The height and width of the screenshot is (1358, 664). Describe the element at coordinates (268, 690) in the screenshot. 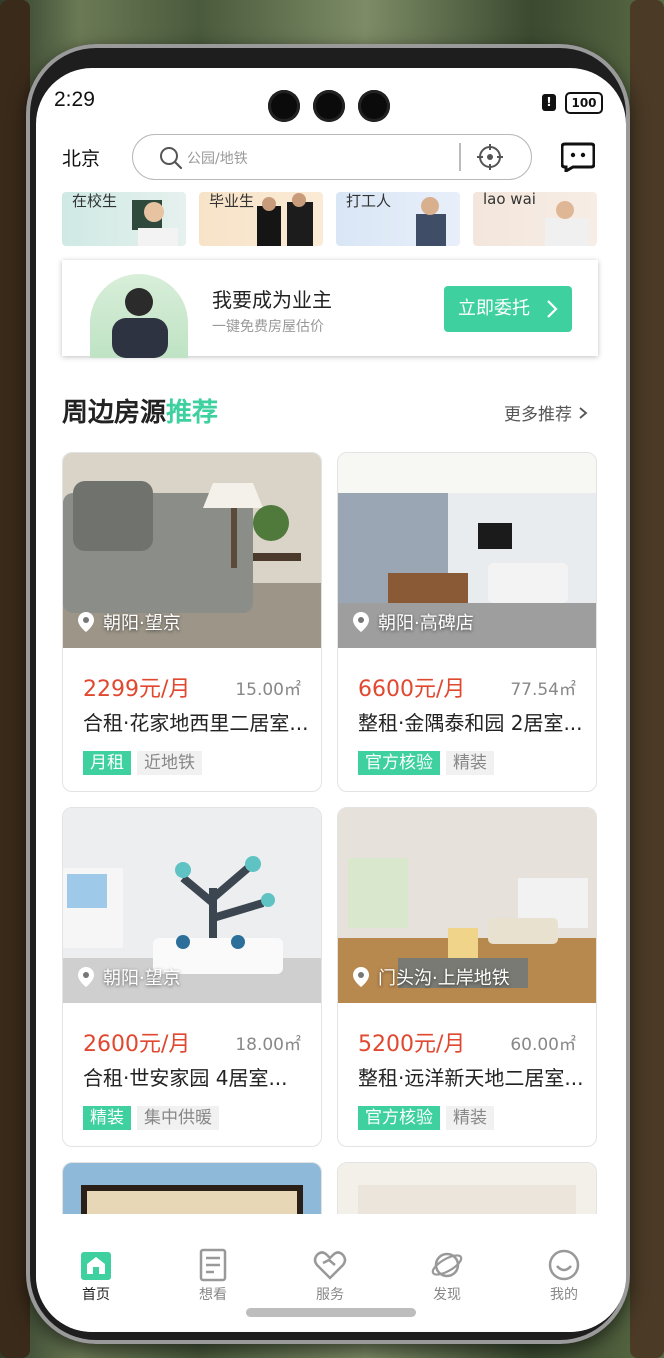

I see `listing-area: 15.00㎡` at that location.